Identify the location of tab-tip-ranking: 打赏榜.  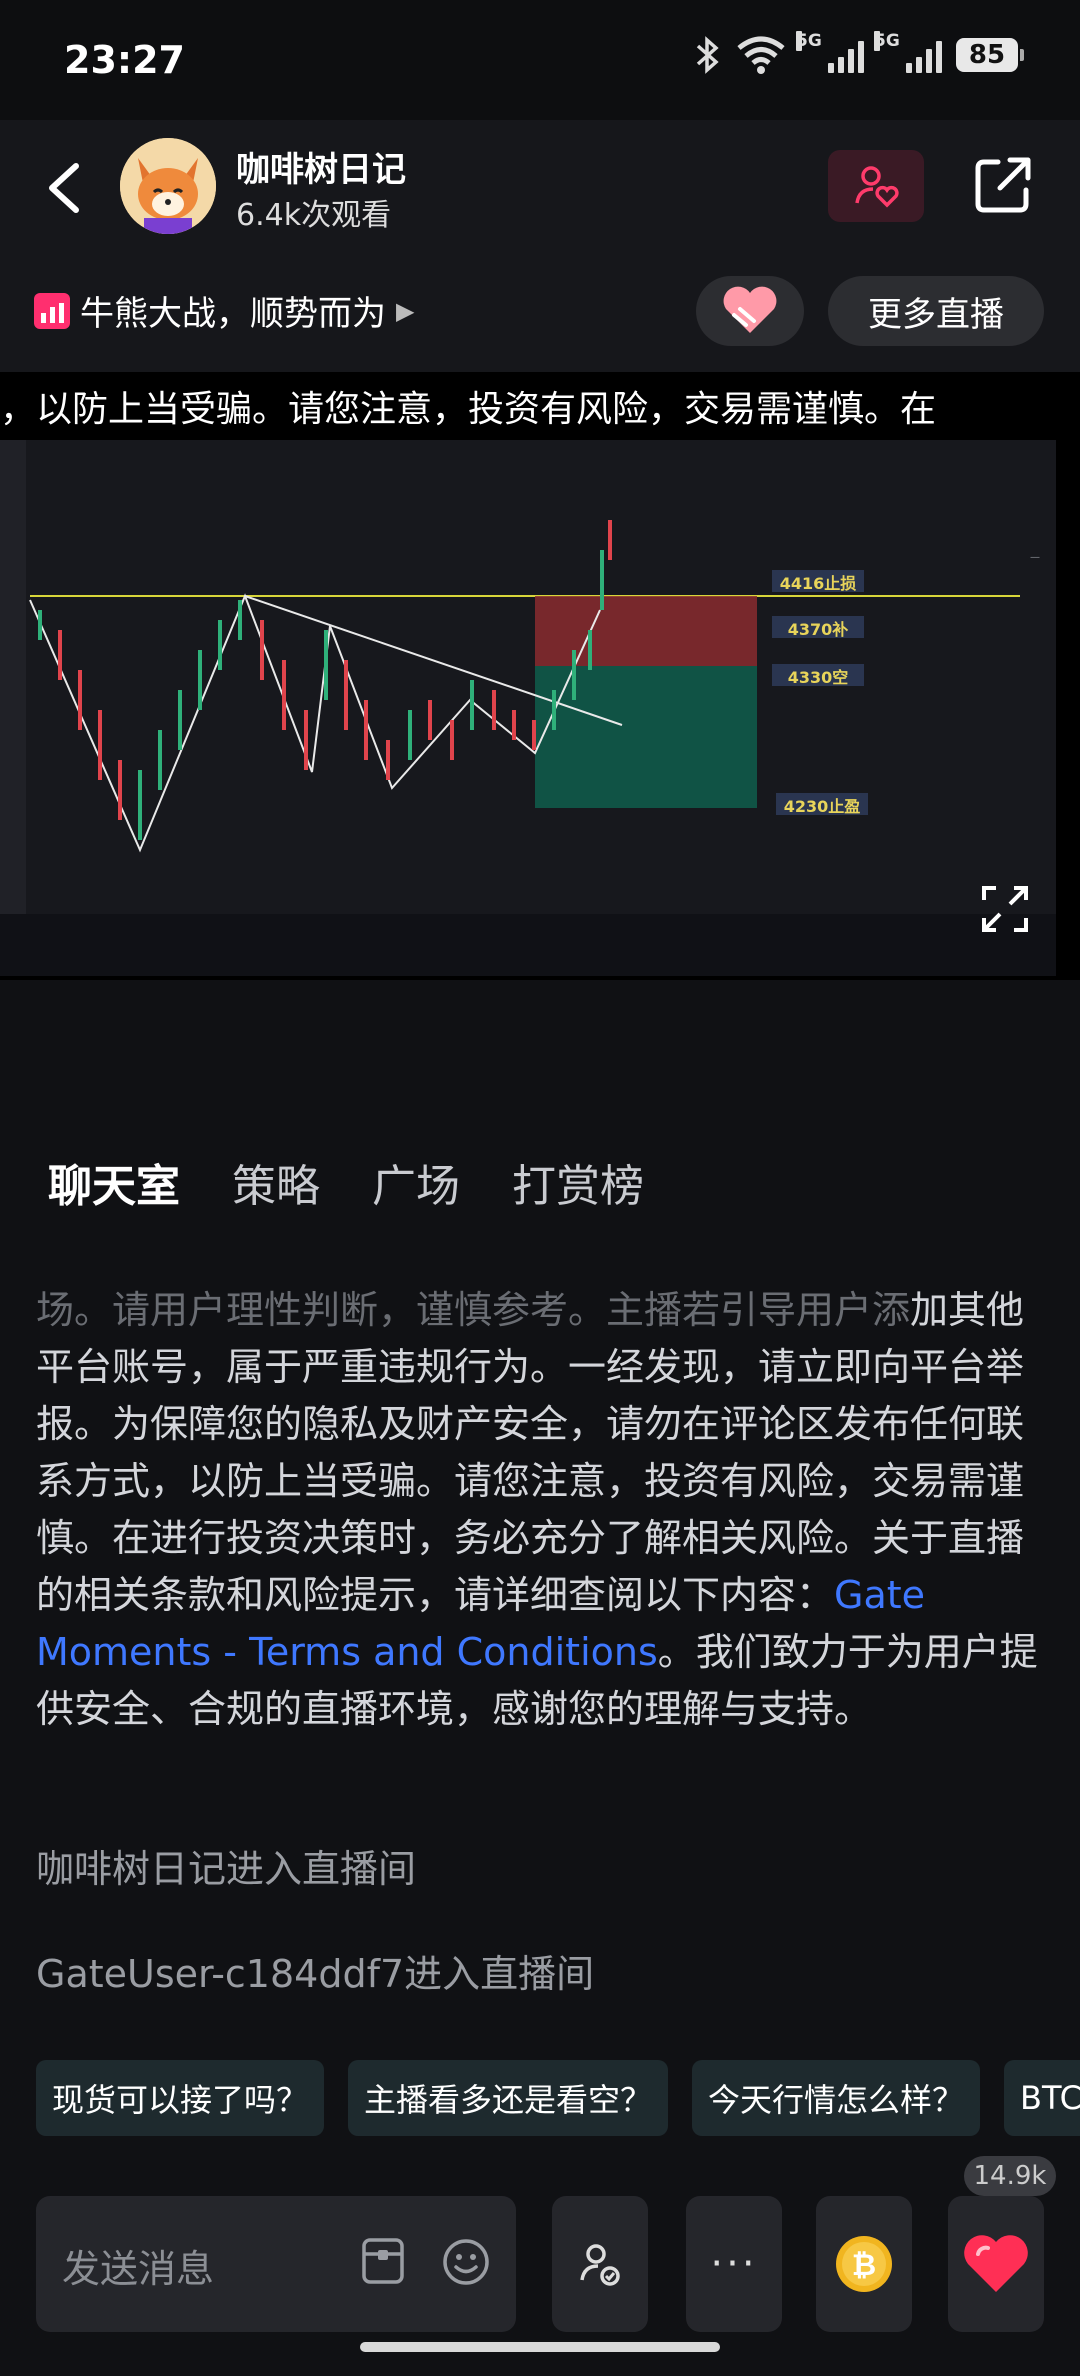
(578, 1182).